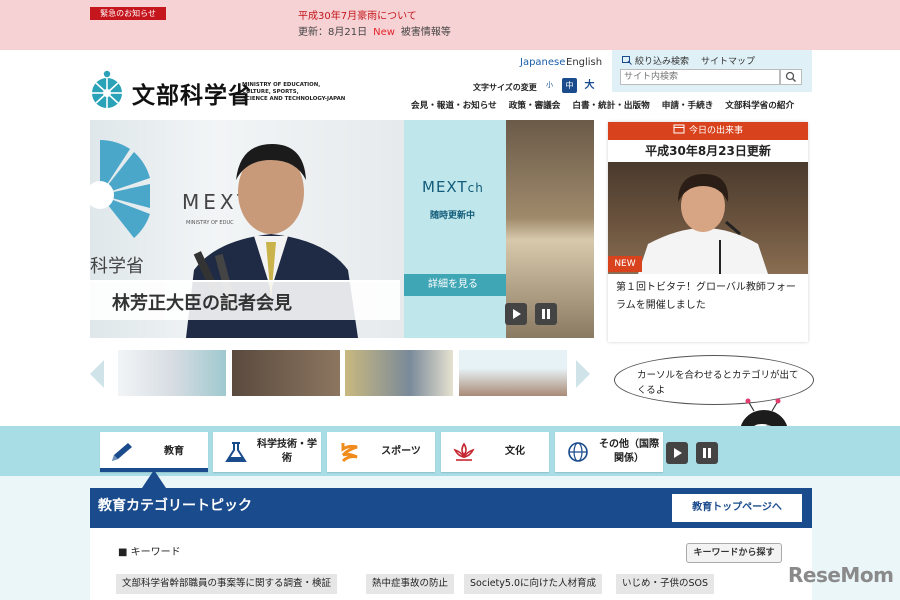 This screenshot has width=900, height=600. I want to click on language-japanese-link: Japanese, so click(542, 62).